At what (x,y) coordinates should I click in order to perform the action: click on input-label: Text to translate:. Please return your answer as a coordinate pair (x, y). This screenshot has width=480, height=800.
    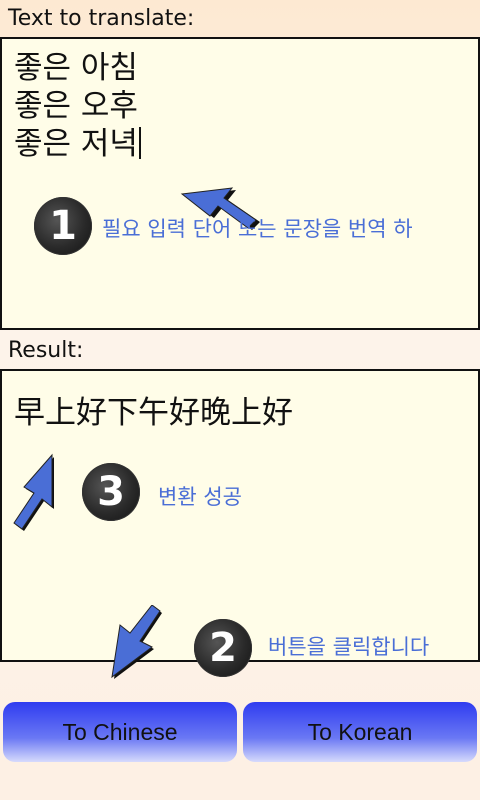
    Looking at the image, I should click on (101, 18).